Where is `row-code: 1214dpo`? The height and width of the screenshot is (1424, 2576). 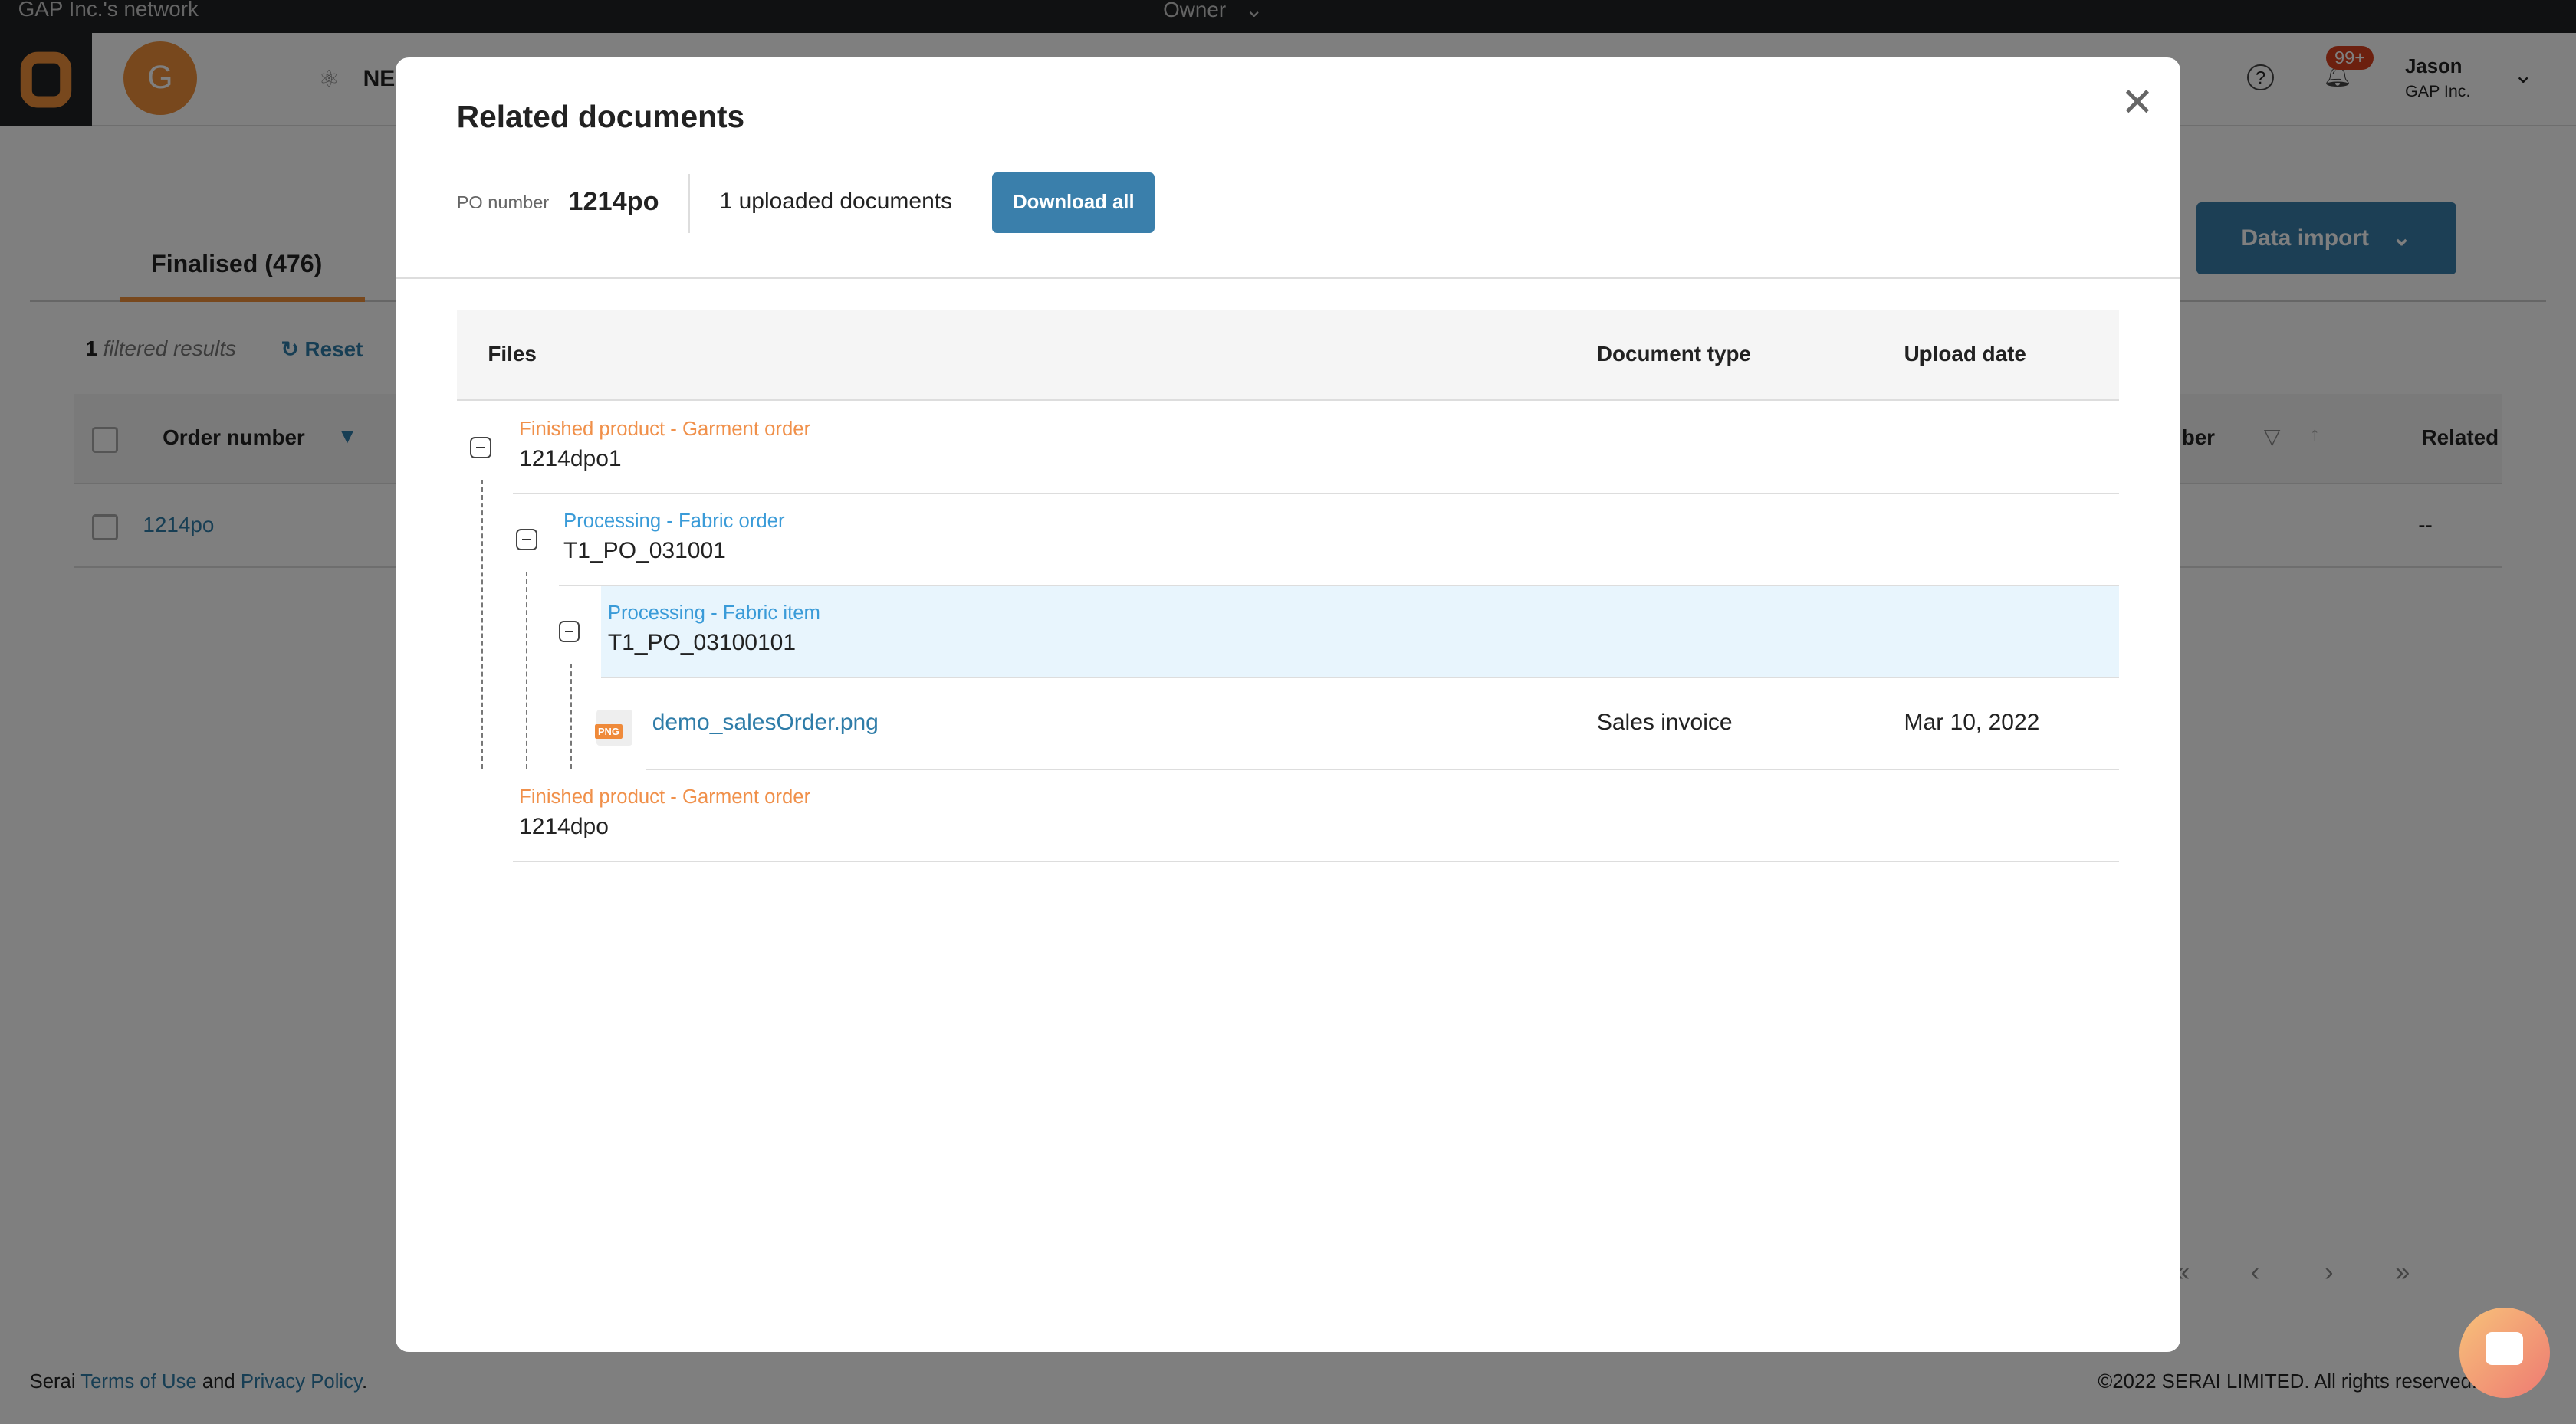
row-code: 1214dpo is located at coordinates (564, 826).